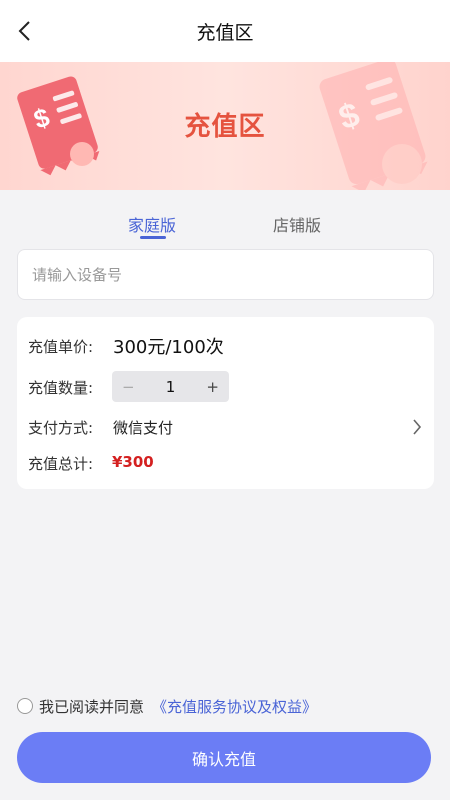  What do you see at coordinates (61, 347) in the screenshot?
I see `unit-price-label: 充值单价:` at bounding box center [61, 347].